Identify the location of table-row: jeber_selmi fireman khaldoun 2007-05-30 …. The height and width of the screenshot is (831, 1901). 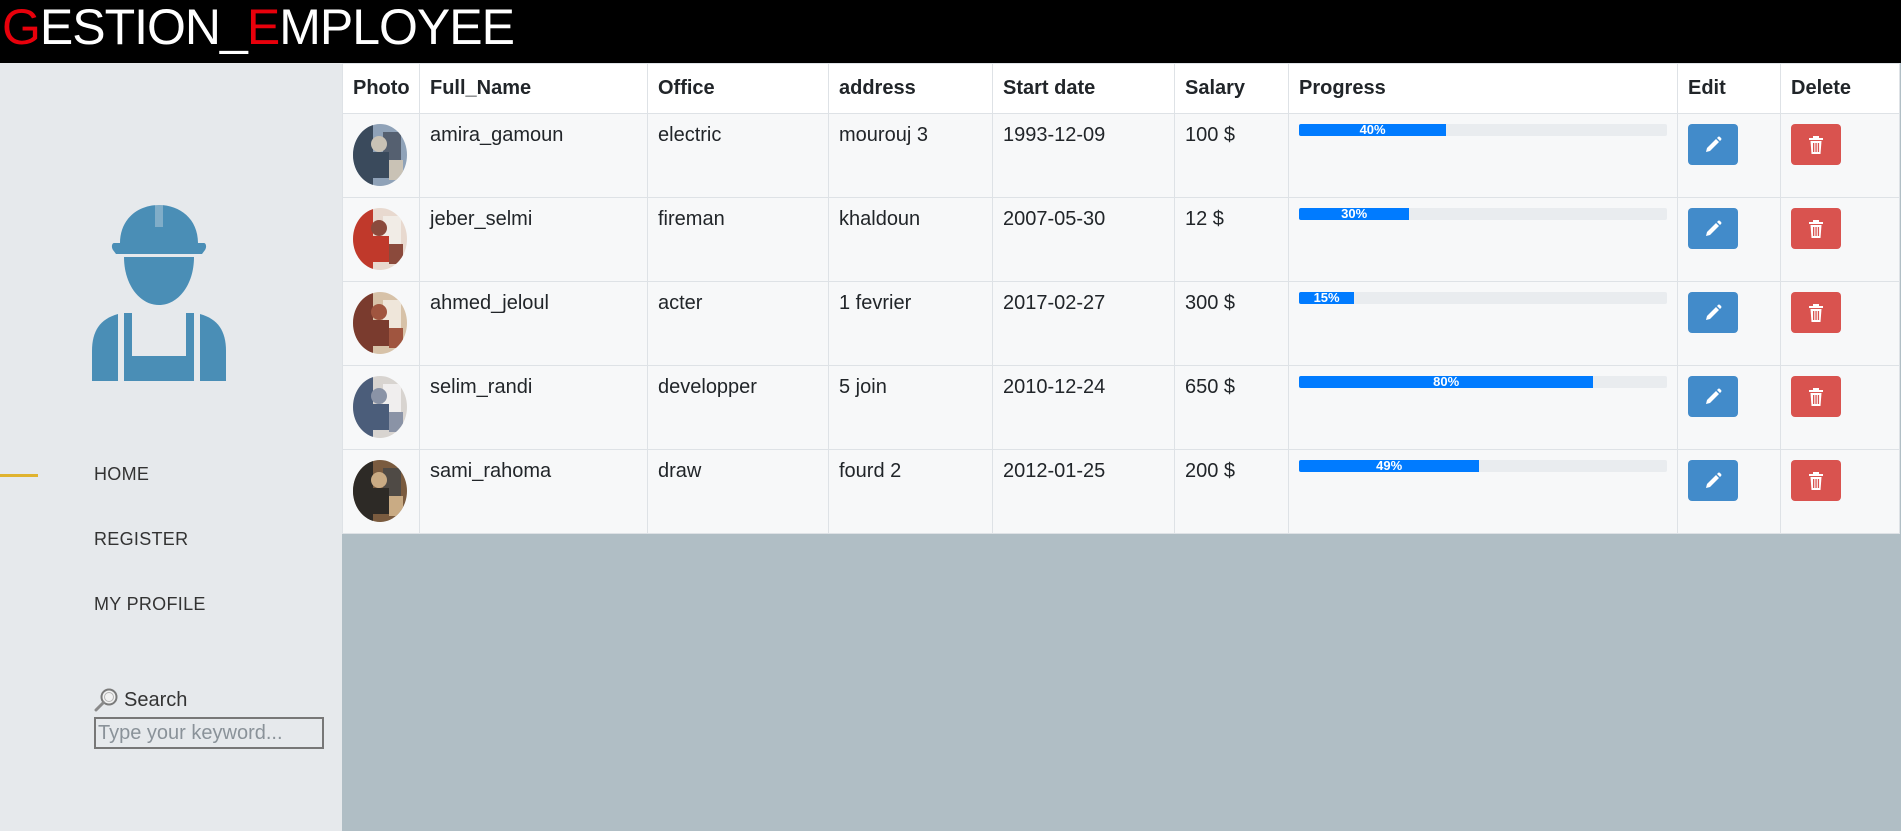
(1121, 239).